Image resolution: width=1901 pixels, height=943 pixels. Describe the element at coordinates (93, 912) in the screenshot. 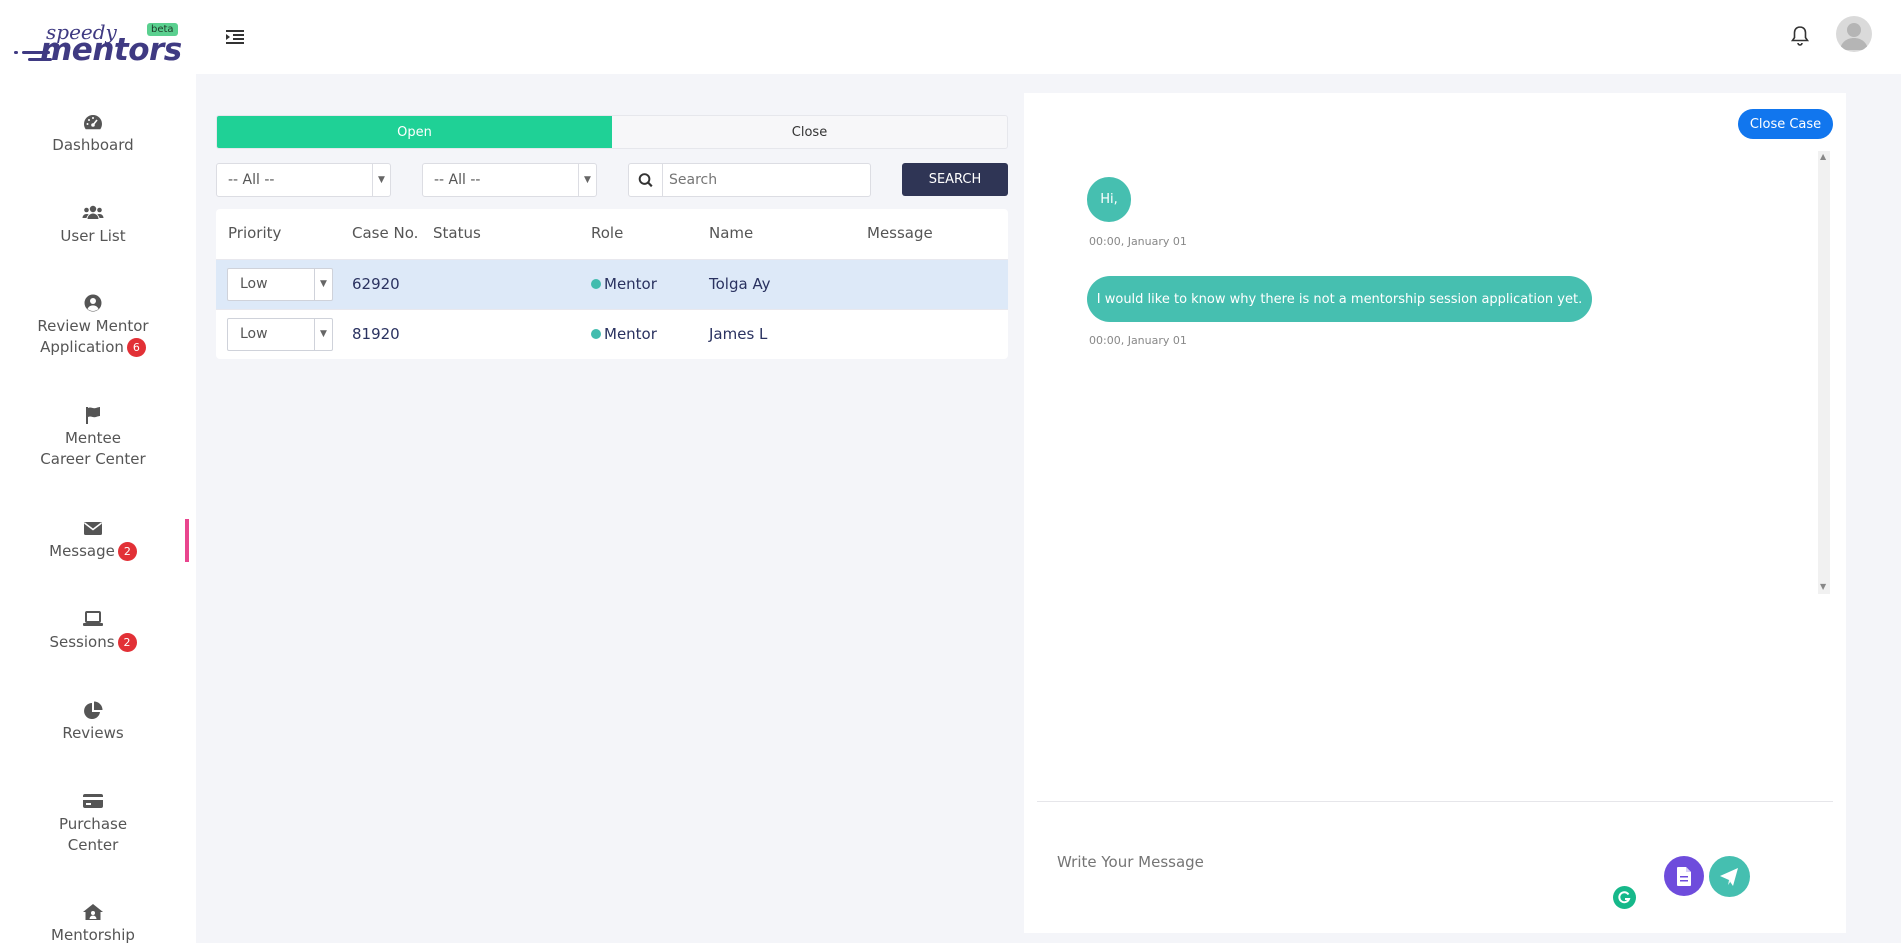

I see `house-user-icon` at that location.